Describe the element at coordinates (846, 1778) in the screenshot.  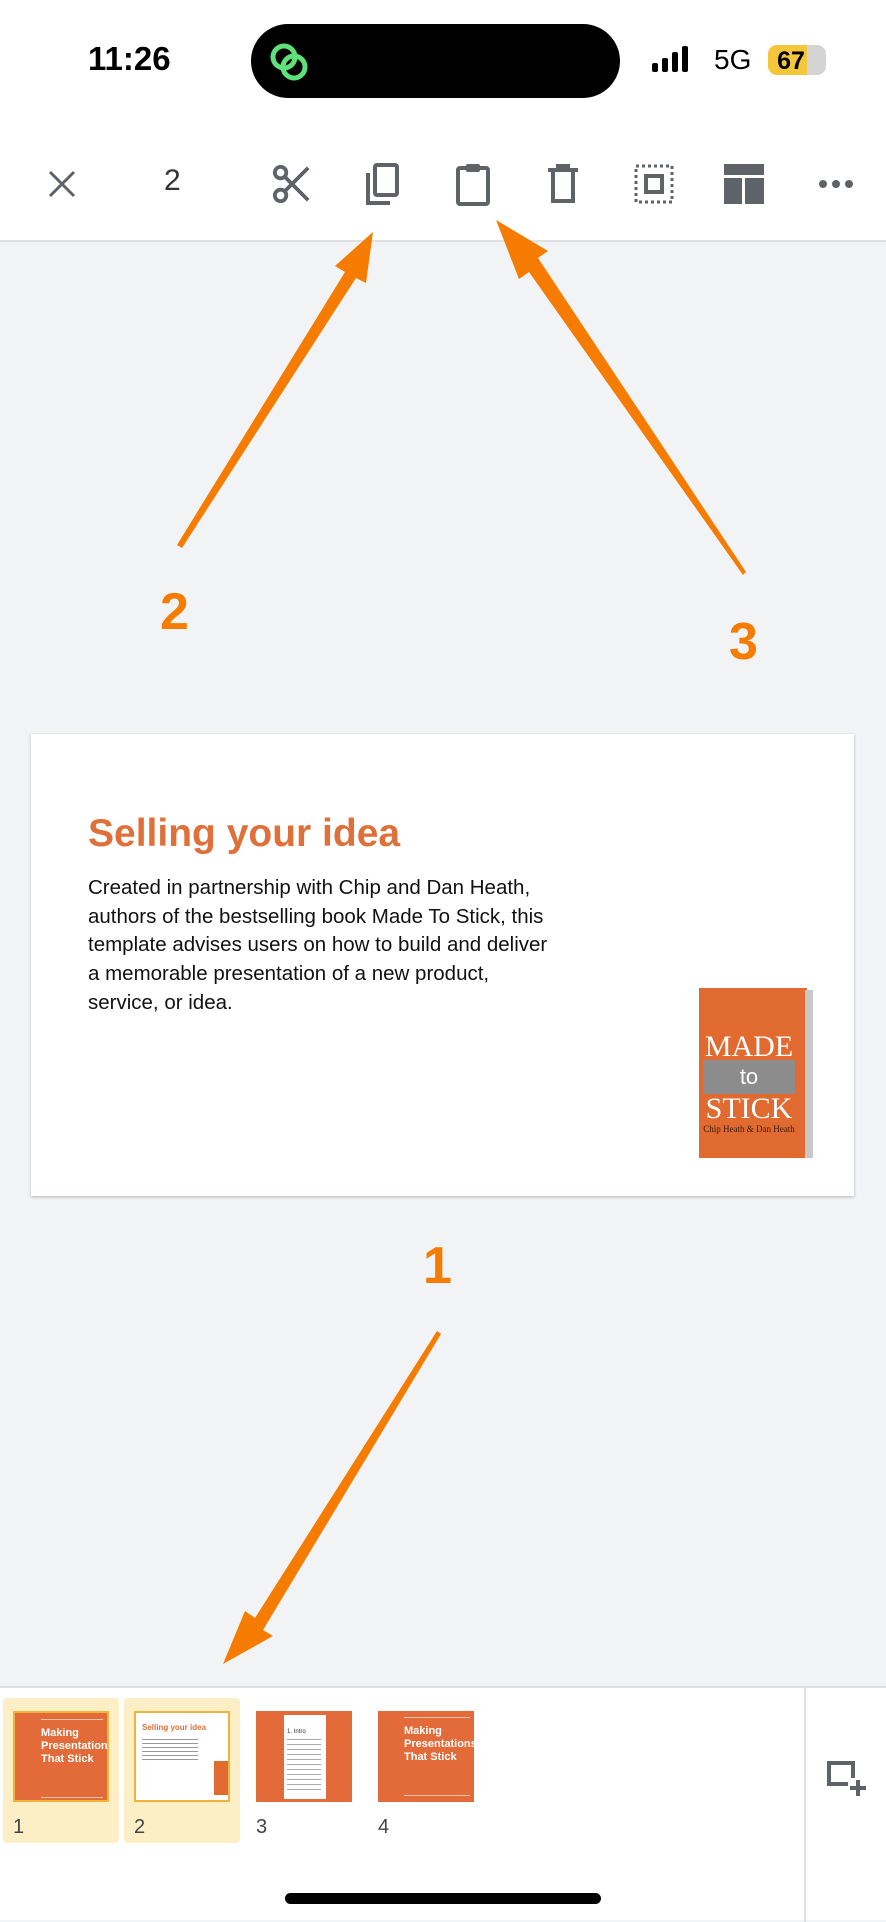
I see `add-slide-icon` at that location.